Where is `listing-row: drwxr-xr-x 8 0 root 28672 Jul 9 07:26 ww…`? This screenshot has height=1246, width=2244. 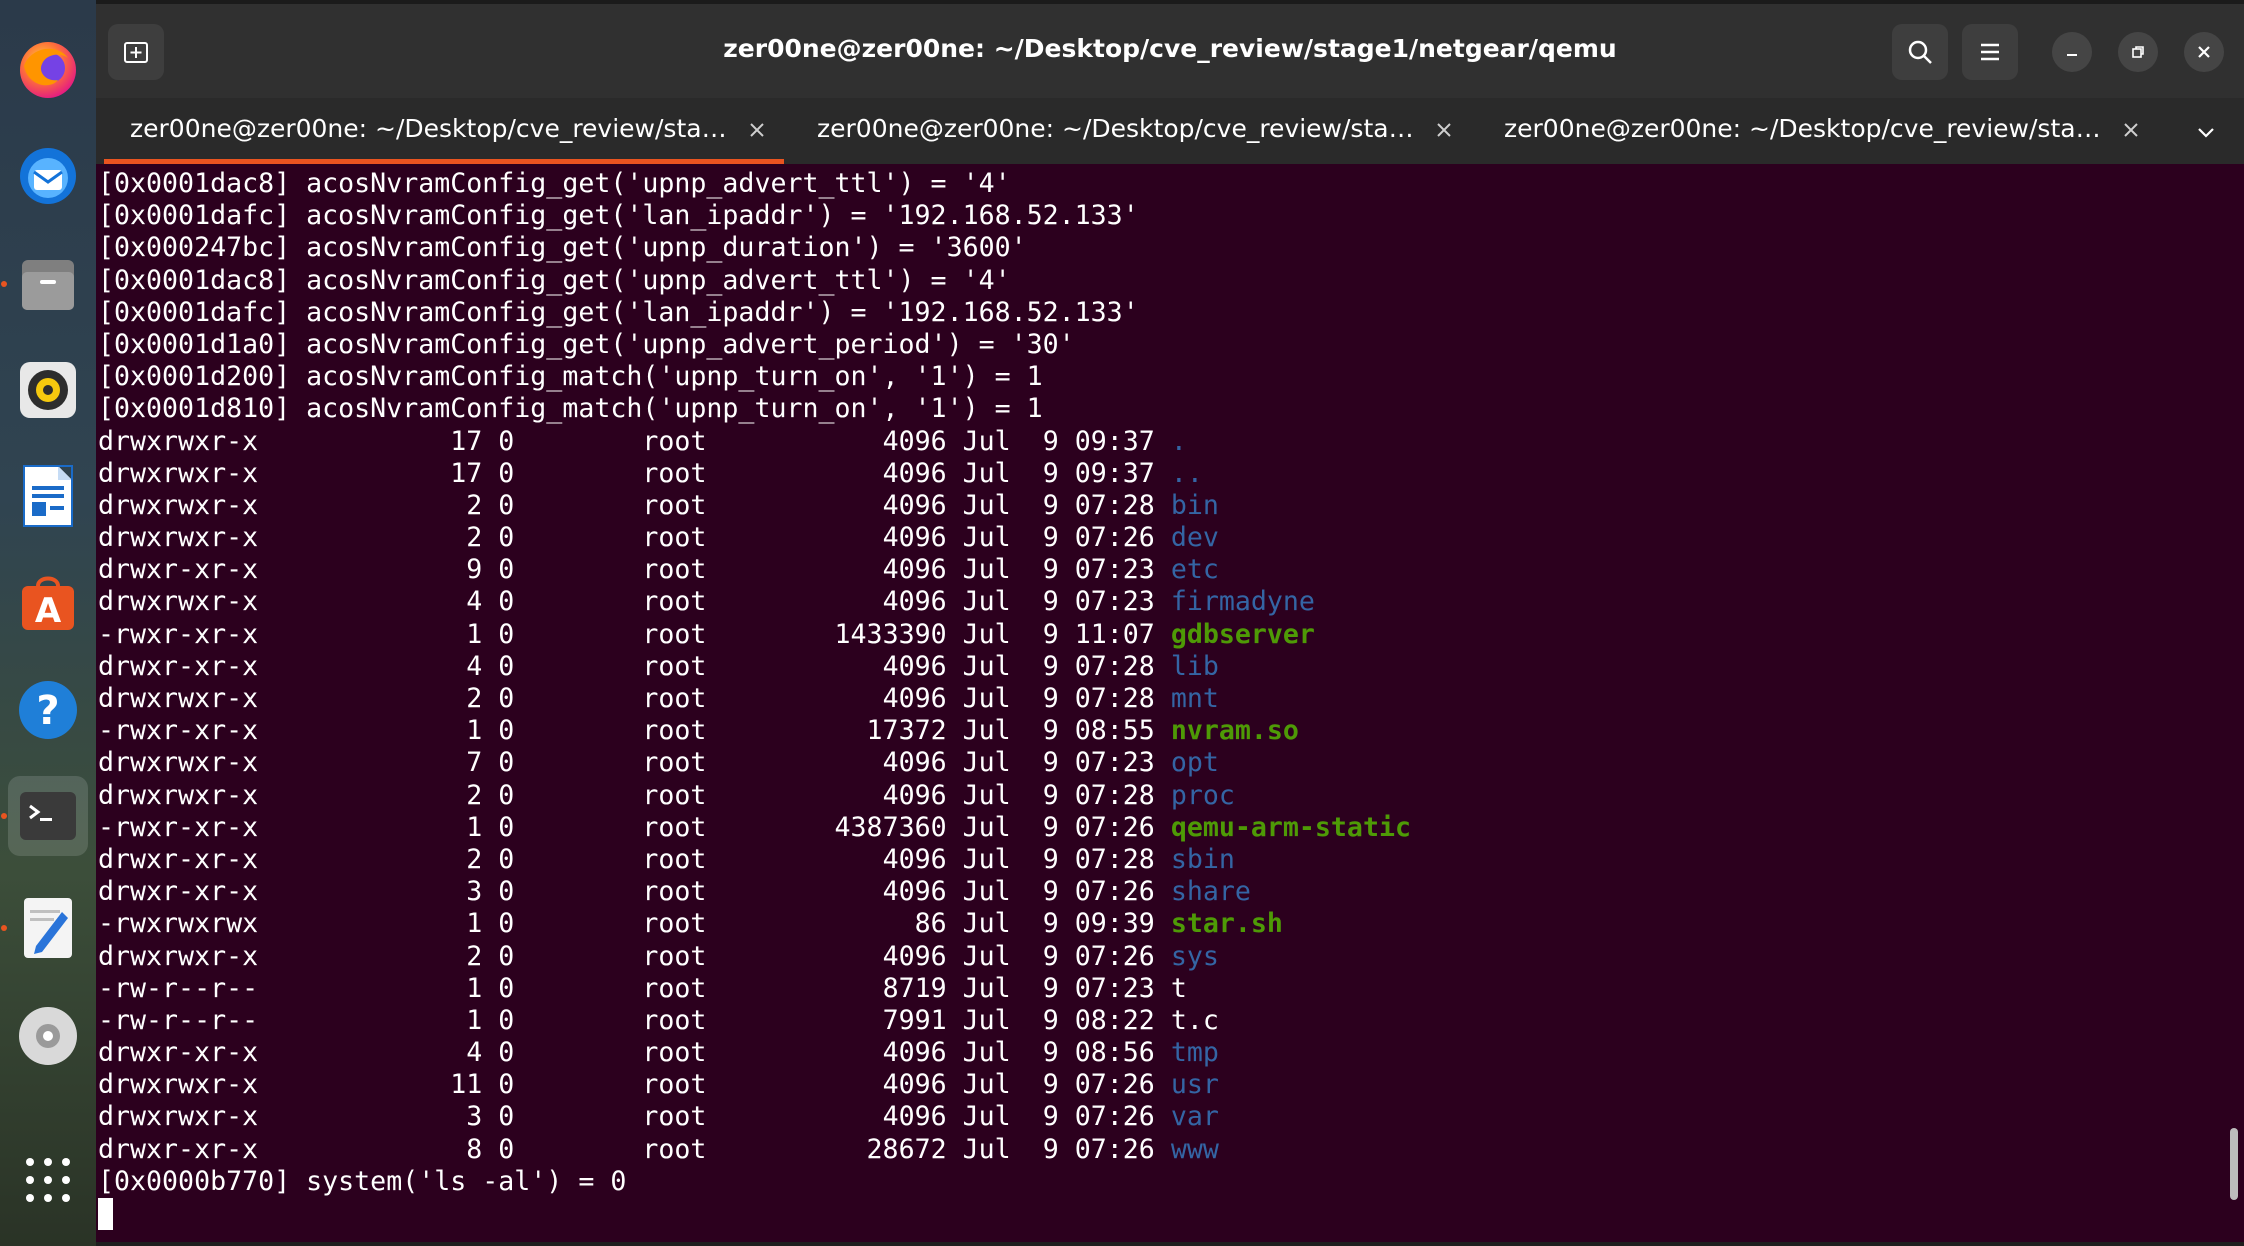
listing-row: drwxr-xr-x 8 0 root 28672 Jul 9 07:26 ww… is located at coordinates (754, 1150).